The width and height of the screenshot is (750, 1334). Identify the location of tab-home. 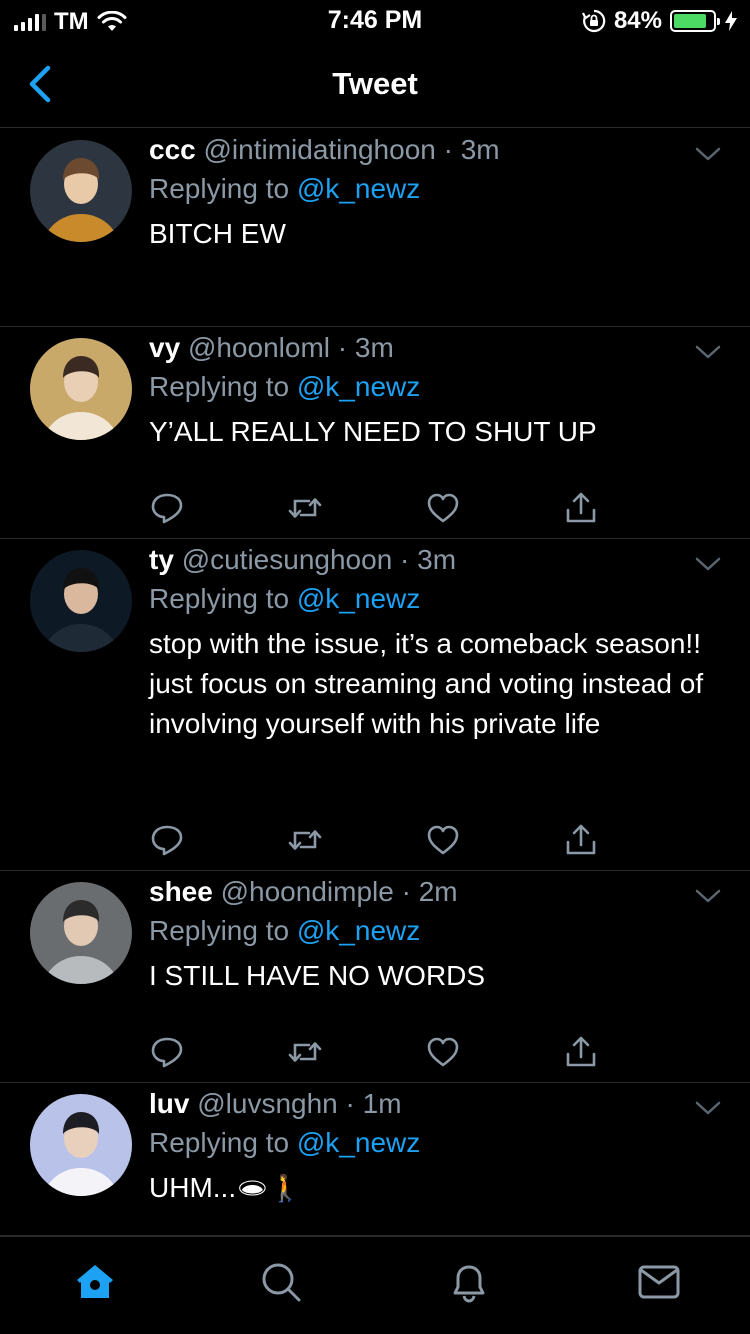
(95, 1282).